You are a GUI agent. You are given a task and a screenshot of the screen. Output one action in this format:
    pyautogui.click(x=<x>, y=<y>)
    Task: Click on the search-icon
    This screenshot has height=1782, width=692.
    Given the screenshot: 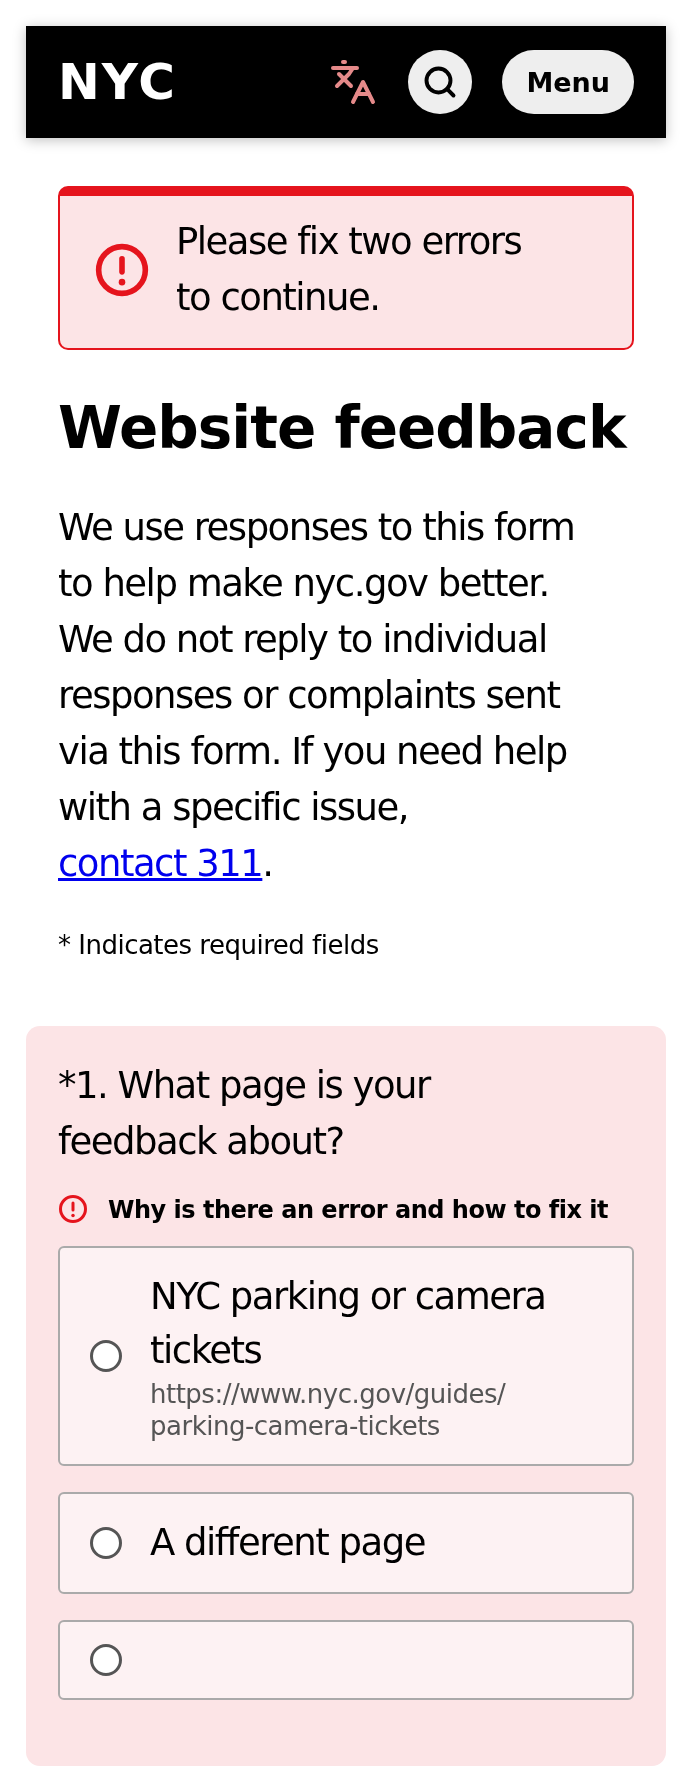 What is the action you would take?
    pyautogui.click(x=440, y=82)
    